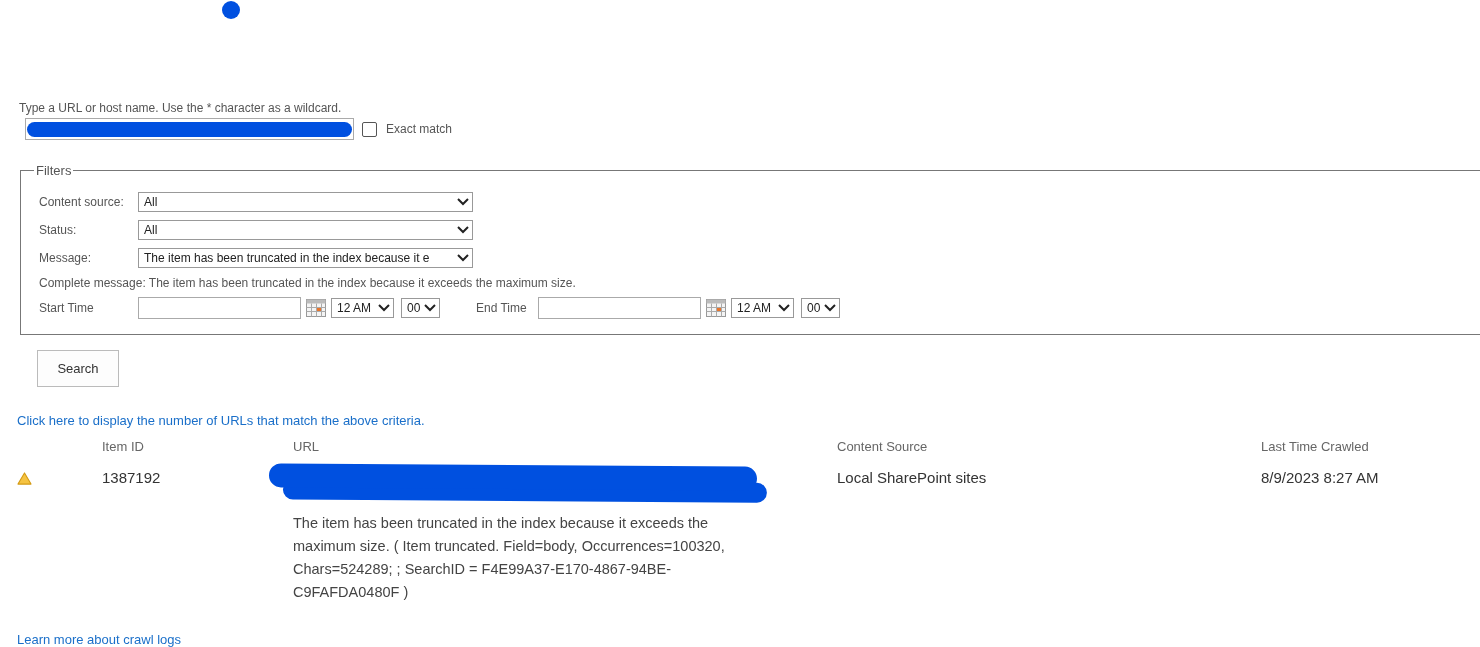 The width and height of the screenshot is (1480, 647). I want to click on time-label: Start Time, so click(67, 308).